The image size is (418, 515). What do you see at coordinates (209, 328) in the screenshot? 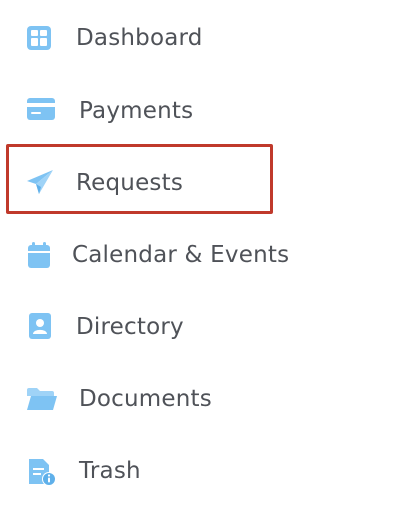
I see `sidebar-item-directory: Directory` at bounding box center [209, 328].